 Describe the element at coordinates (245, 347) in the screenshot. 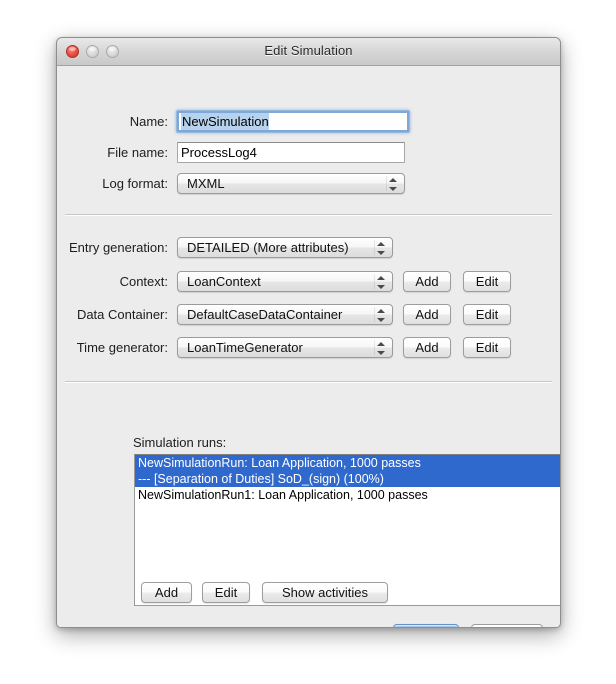

I see `time-generator-value: LoanTimeGenerator` at that location.